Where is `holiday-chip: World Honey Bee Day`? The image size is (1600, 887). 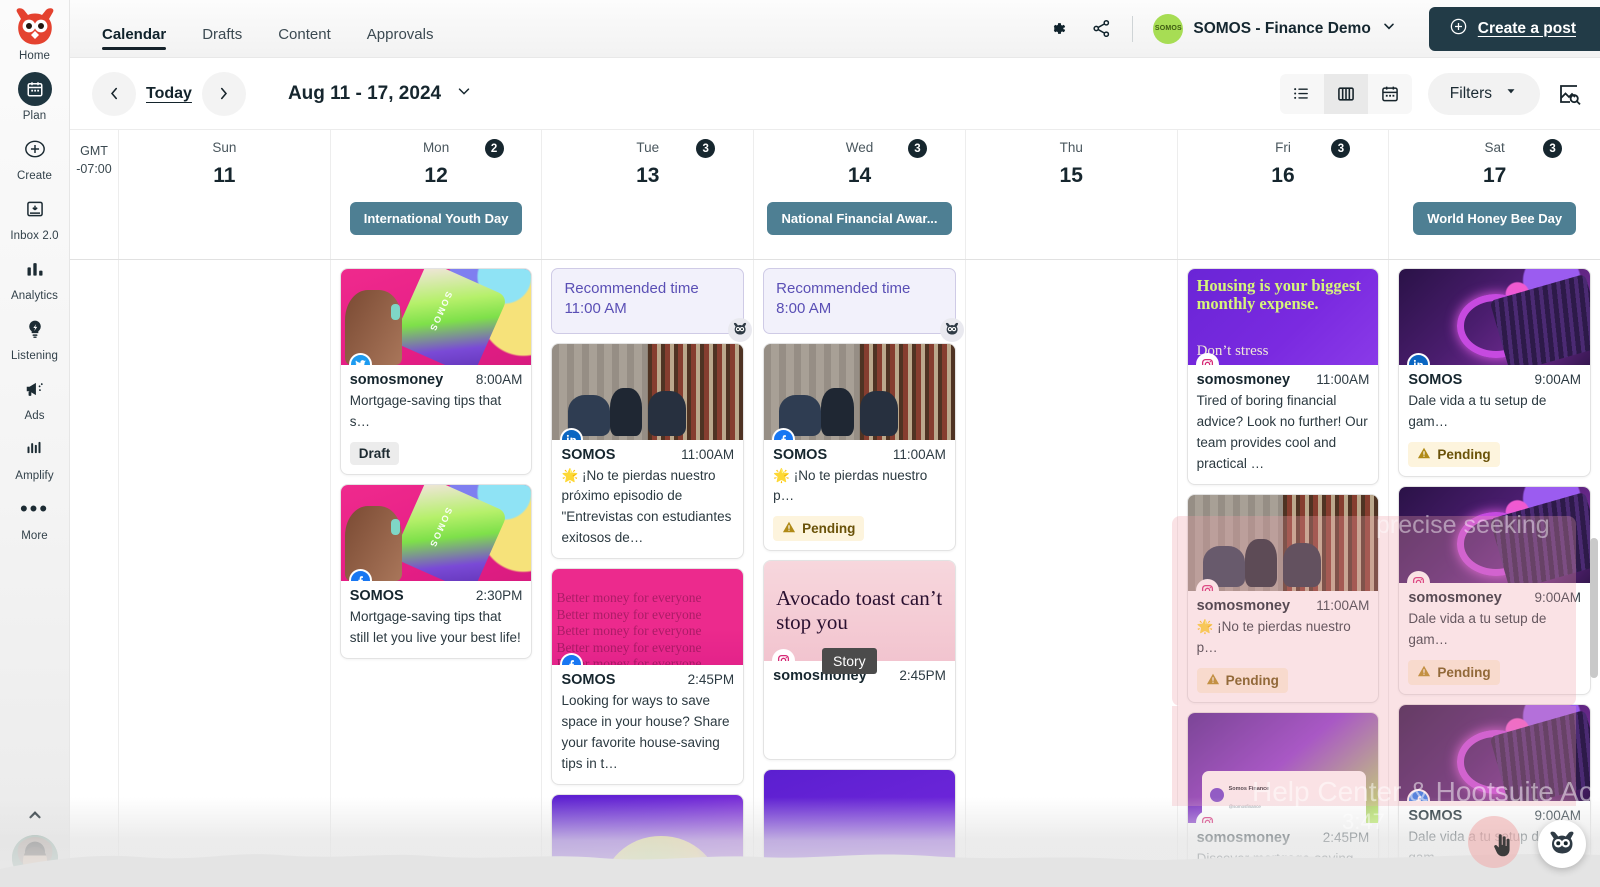
holiday-chip: World Honey Bee Day is located at coordinates (1495, 218).